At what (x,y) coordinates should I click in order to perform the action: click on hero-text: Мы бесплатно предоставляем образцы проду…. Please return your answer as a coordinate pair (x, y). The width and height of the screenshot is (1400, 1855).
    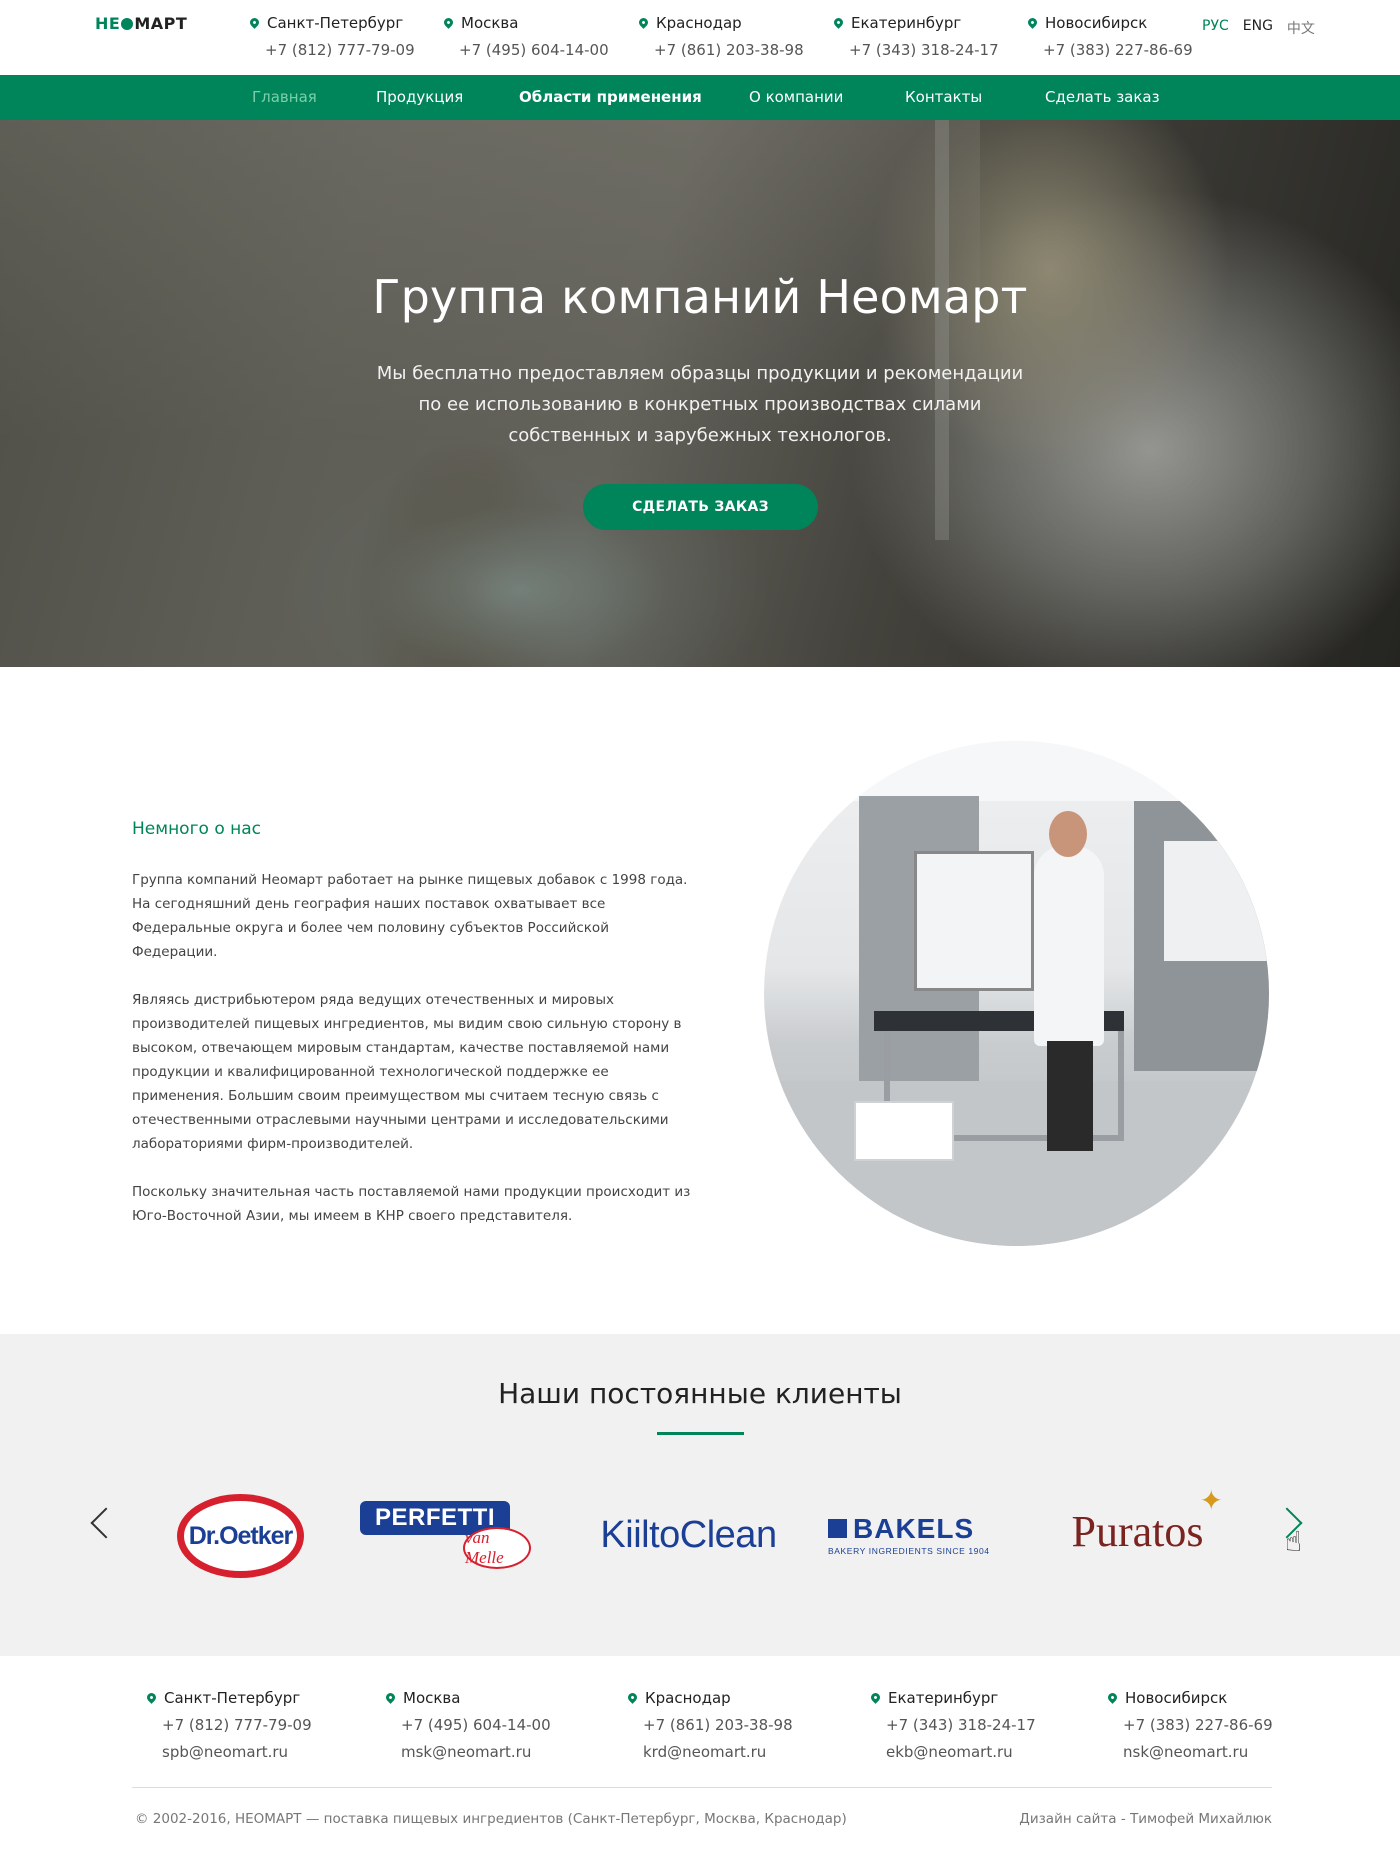
    Looking at the image, I should click on (700, 404).